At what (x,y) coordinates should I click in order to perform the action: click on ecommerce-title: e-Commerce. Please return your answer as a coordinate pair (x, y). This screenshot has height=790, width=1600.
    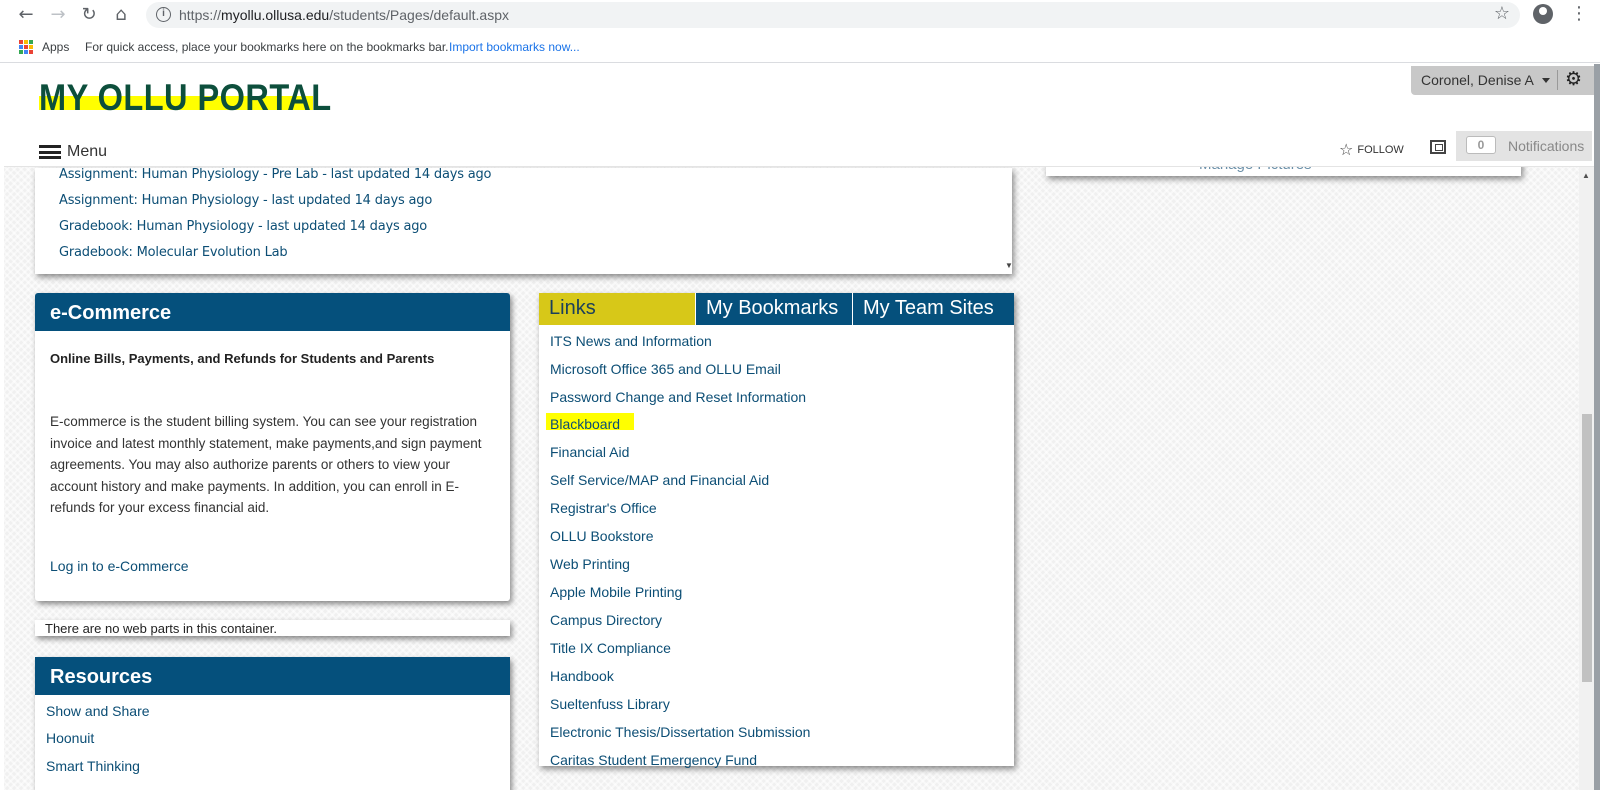
    Looking at the image, I should click on (272, 312).